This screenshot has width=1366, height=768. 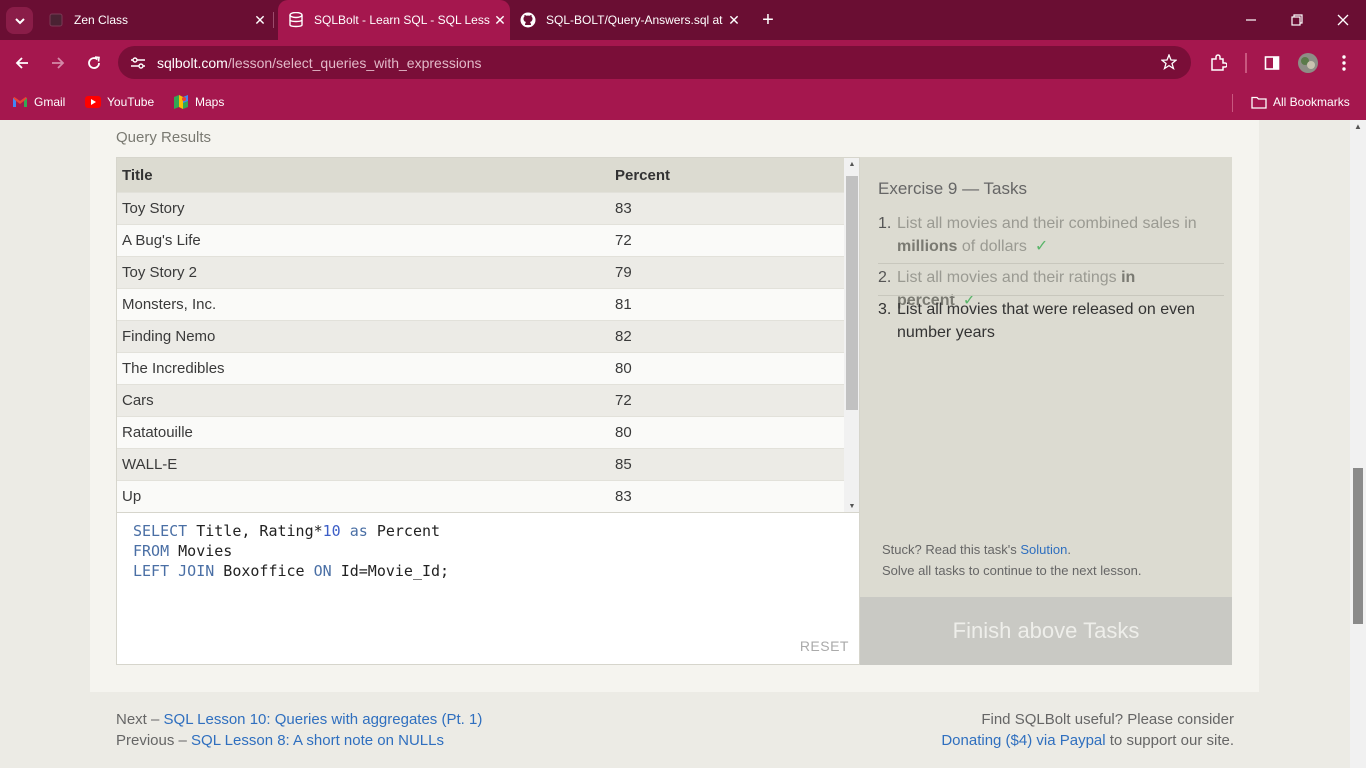 What do you see at coordinates (138, 400) in the screenshot?
I see `cell-title: Cars` at bounding box center [138, 400].